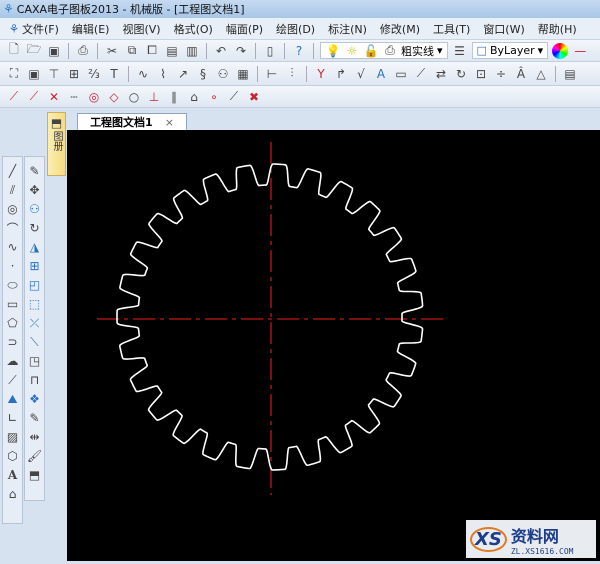 Image resolution: width=600 pixels, height=564 pixels. I want to click on weld-icon: ⟋, so click(421, 74).